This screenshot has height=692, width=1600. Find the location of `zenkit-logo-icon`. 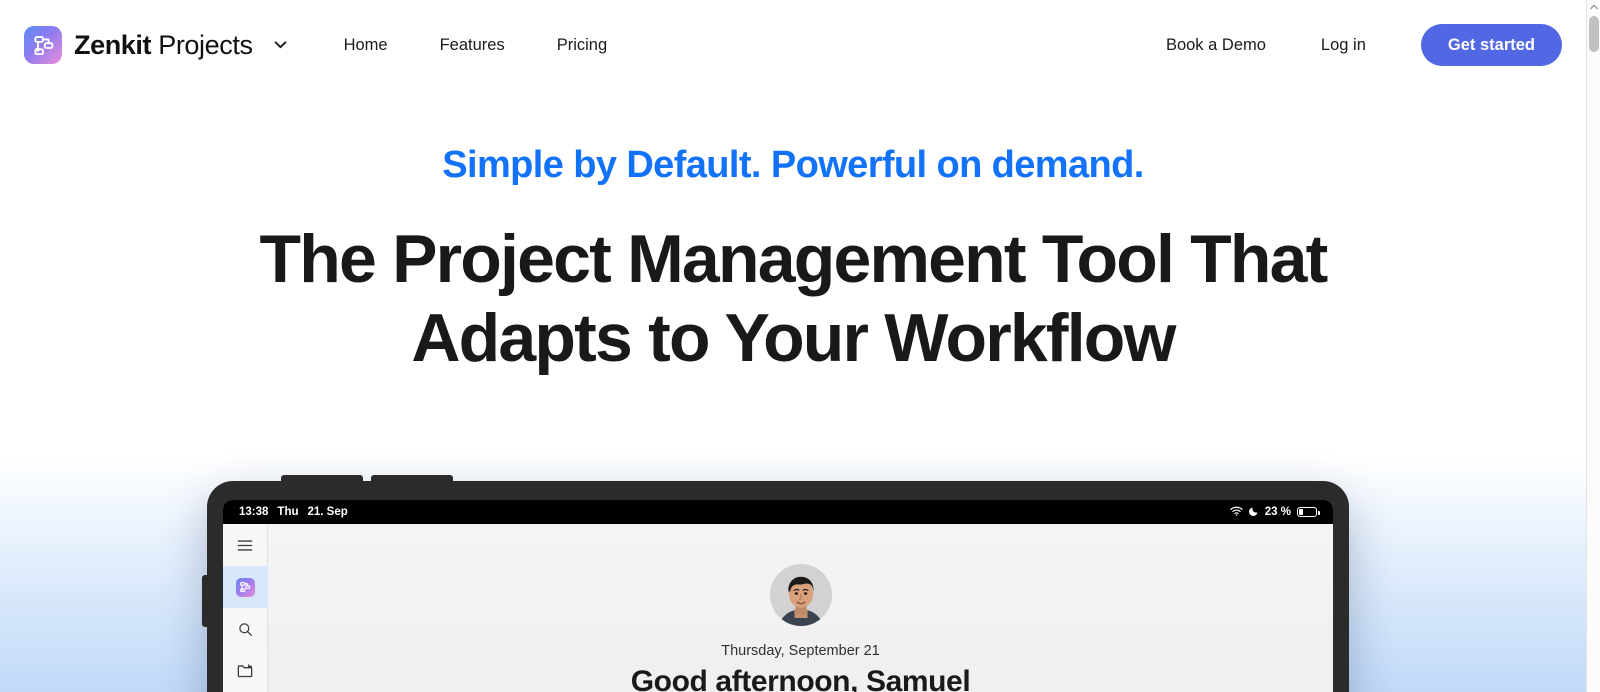

zenkit-logo-icon is located at coordinates (245, 587).